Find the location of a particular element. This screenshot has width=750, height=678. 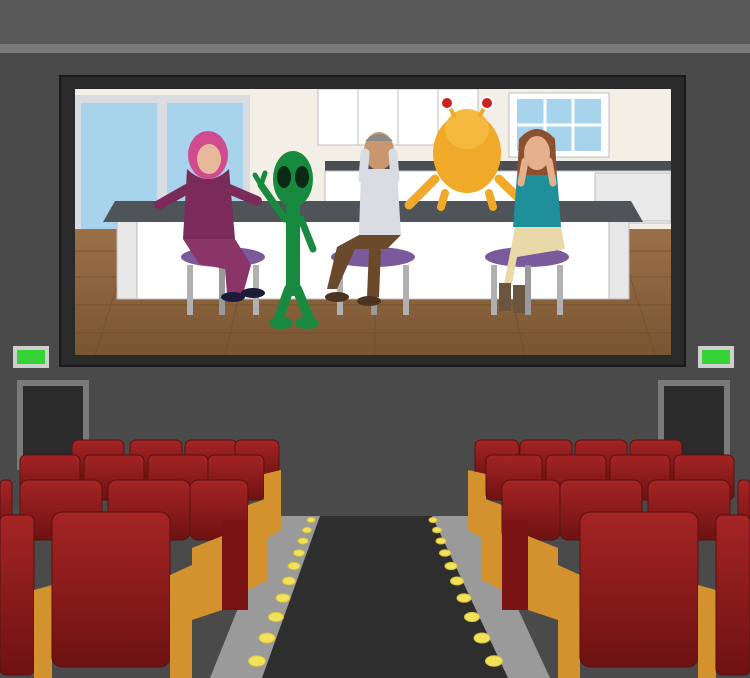

exit-light-left is located at coordinates (31, 357).